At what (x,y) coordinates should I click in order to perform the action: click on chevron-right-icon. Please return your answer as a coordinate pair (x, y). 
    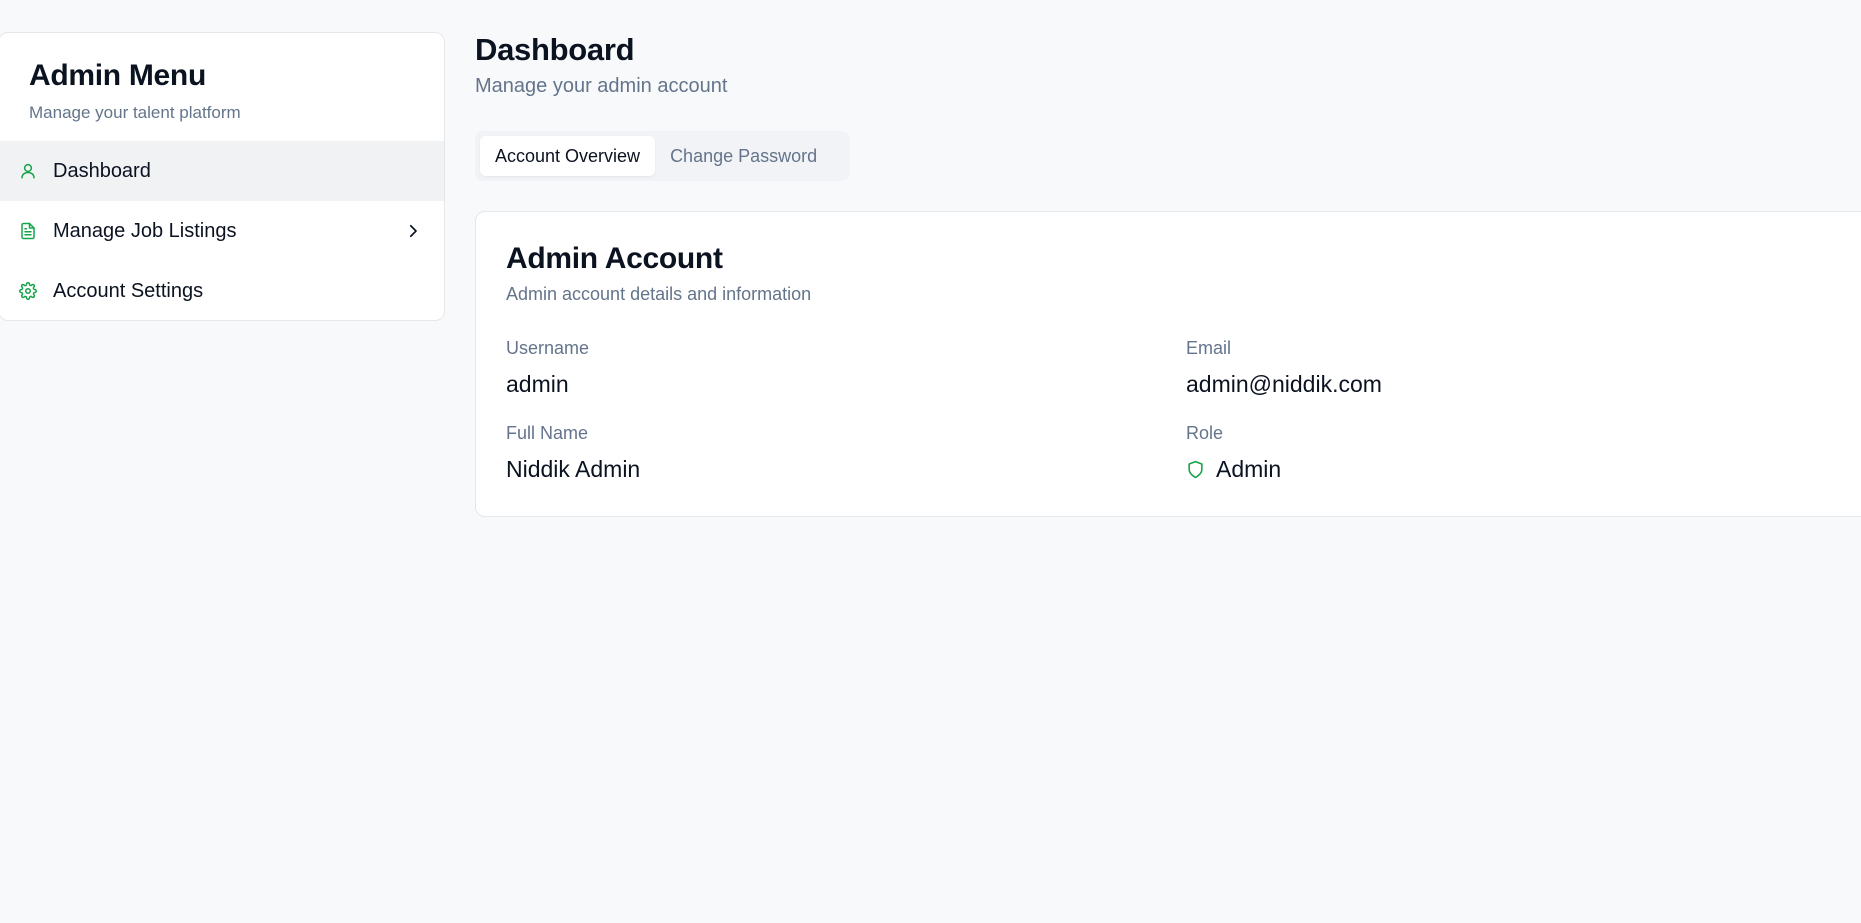
    Looking at the image, I should click on (413, 231).